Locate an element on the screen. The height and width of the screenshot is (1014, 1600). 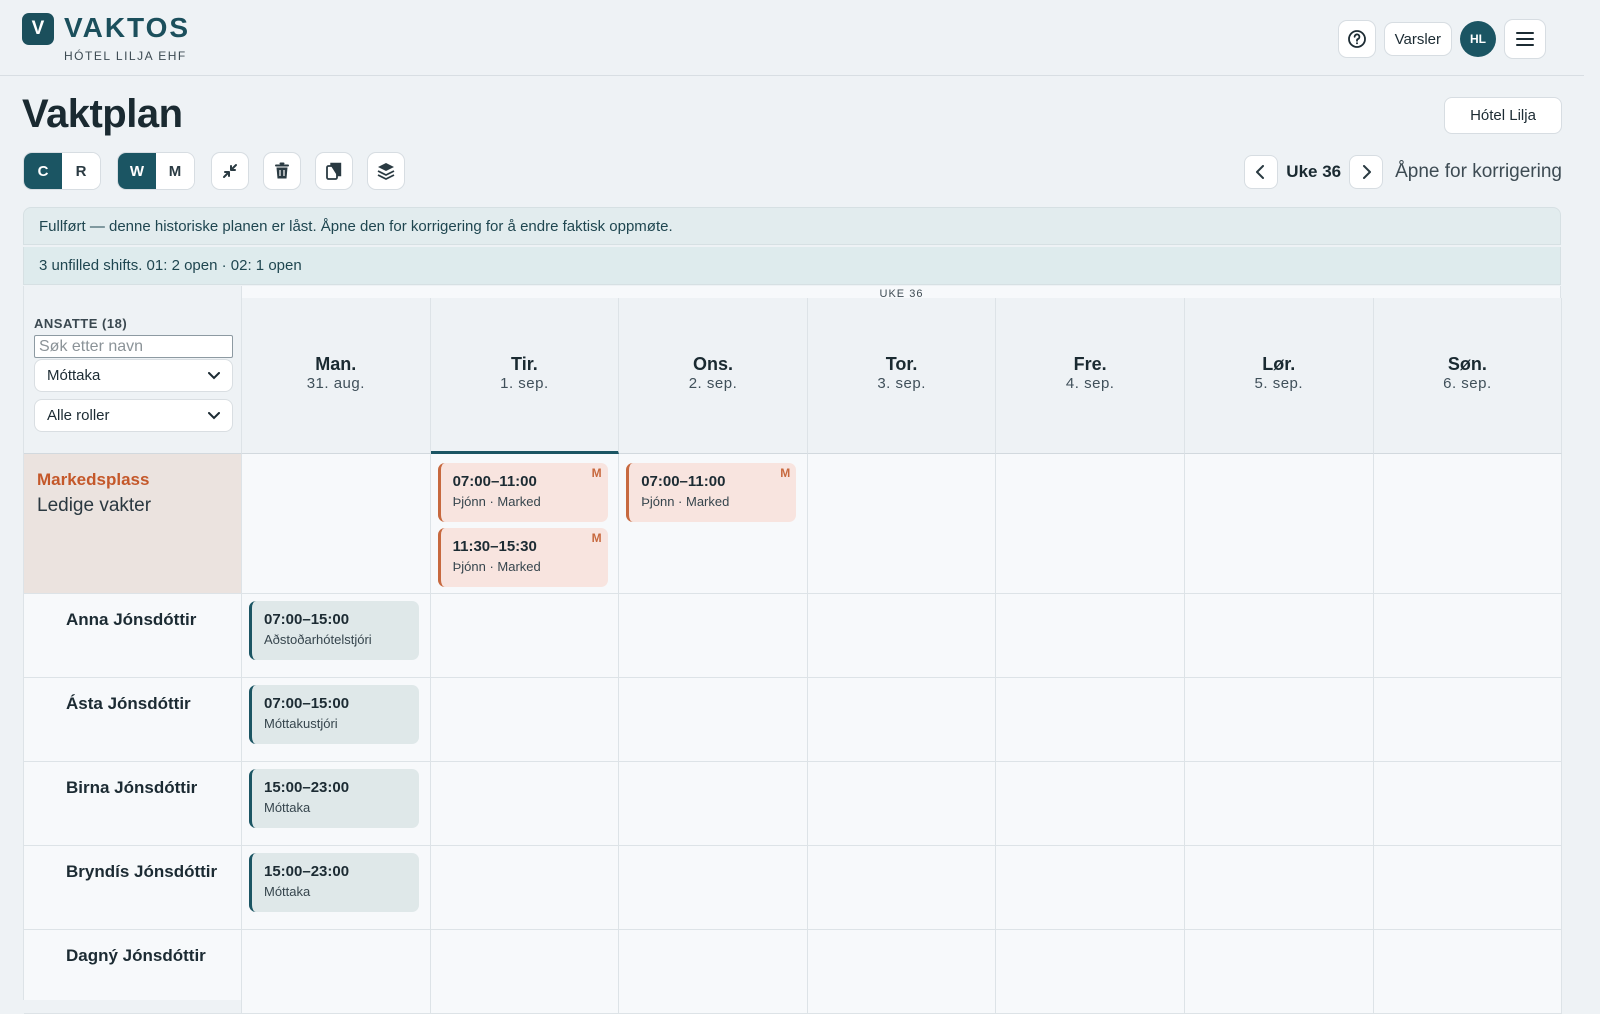
department-value: Móttaka is located at coordinates (74, 375).